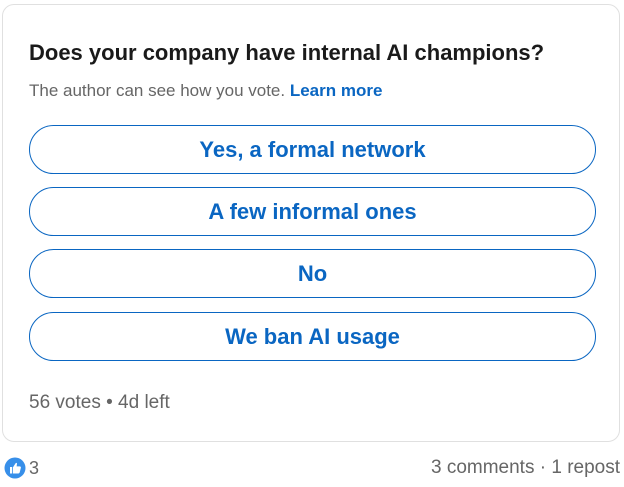 The image size is (624, 487). I want to click on poll-meta: 56 votes • 4d left, so click(99, 403).